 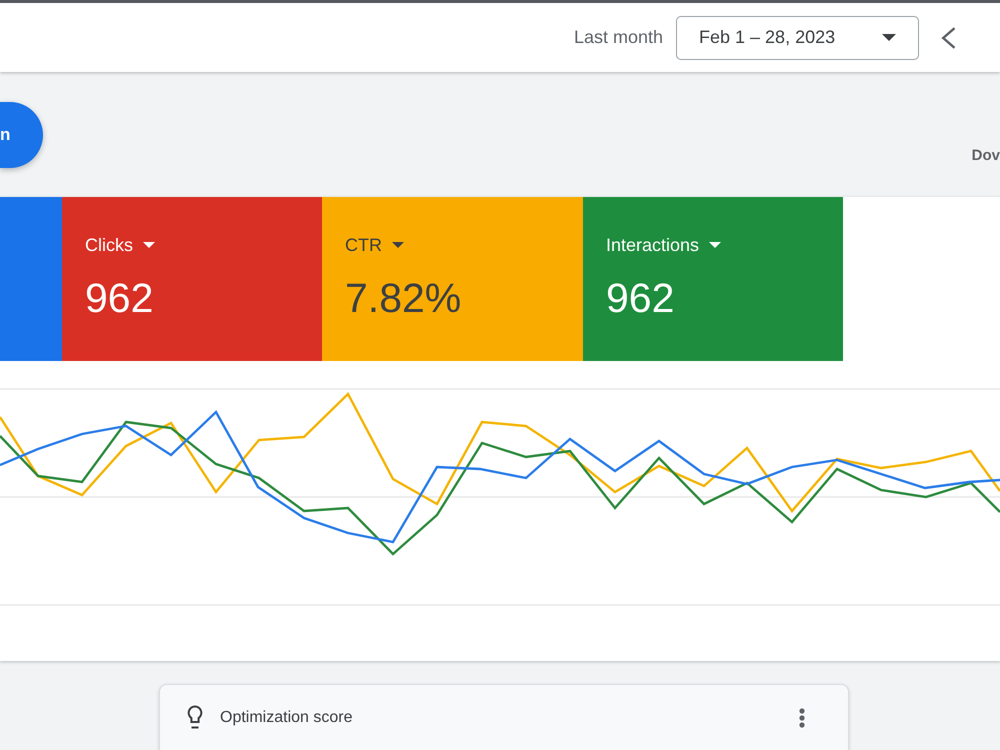 I want to click on range-label: Last month, so click(x=618, y=37).